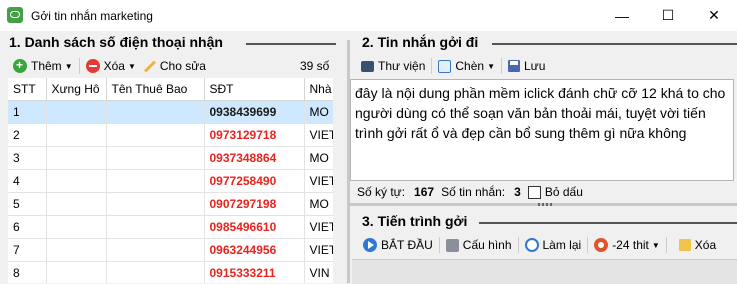 This screenshot has width=737, height=284. What do you see at coordinates (367, 66) in the screenshot?
I see `binoculars-icon` at bounding box center [367, 66].